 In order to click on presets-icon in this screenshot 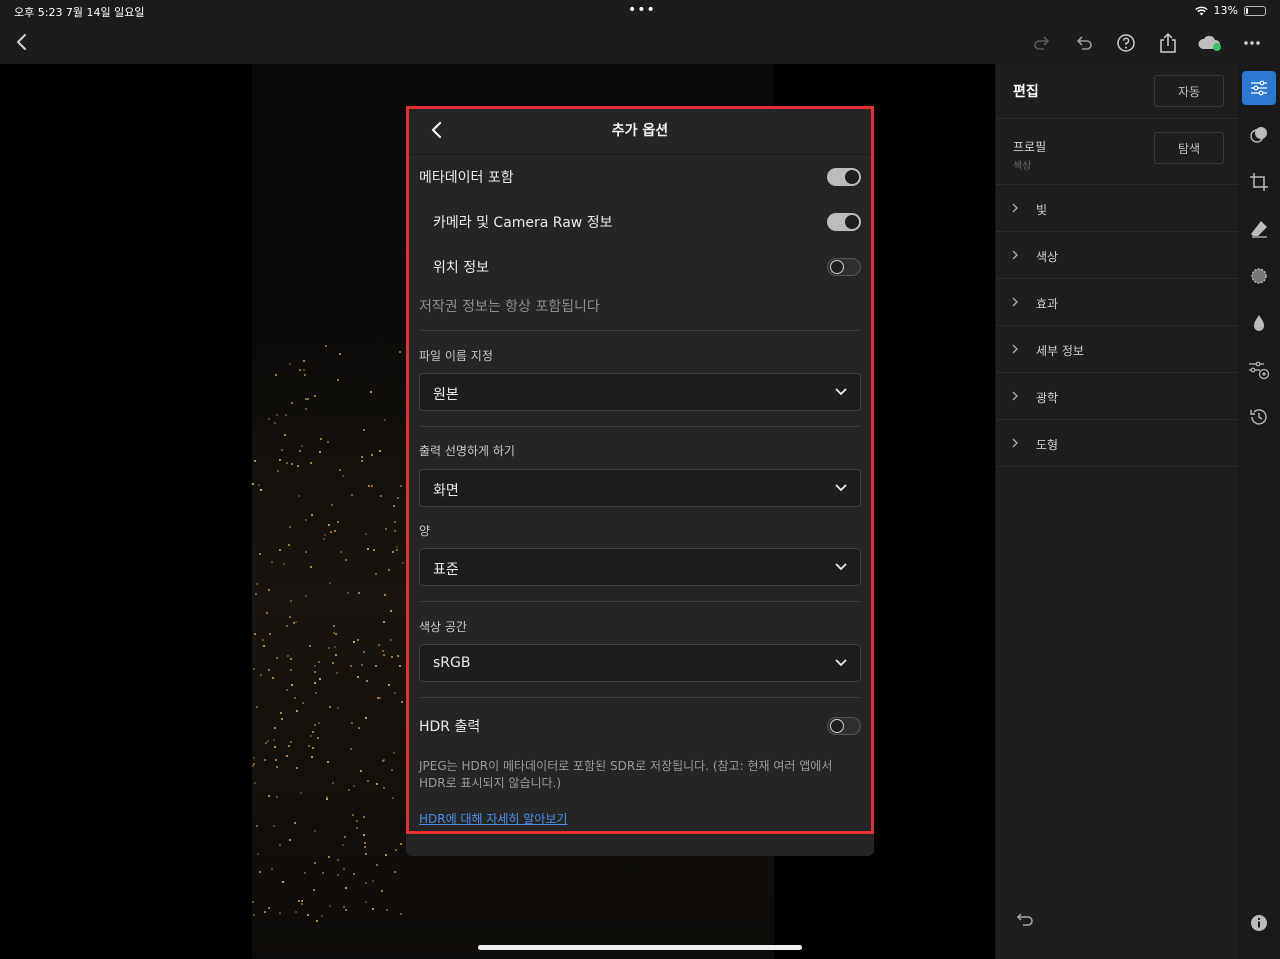, I will do `click(1259, 370)`.